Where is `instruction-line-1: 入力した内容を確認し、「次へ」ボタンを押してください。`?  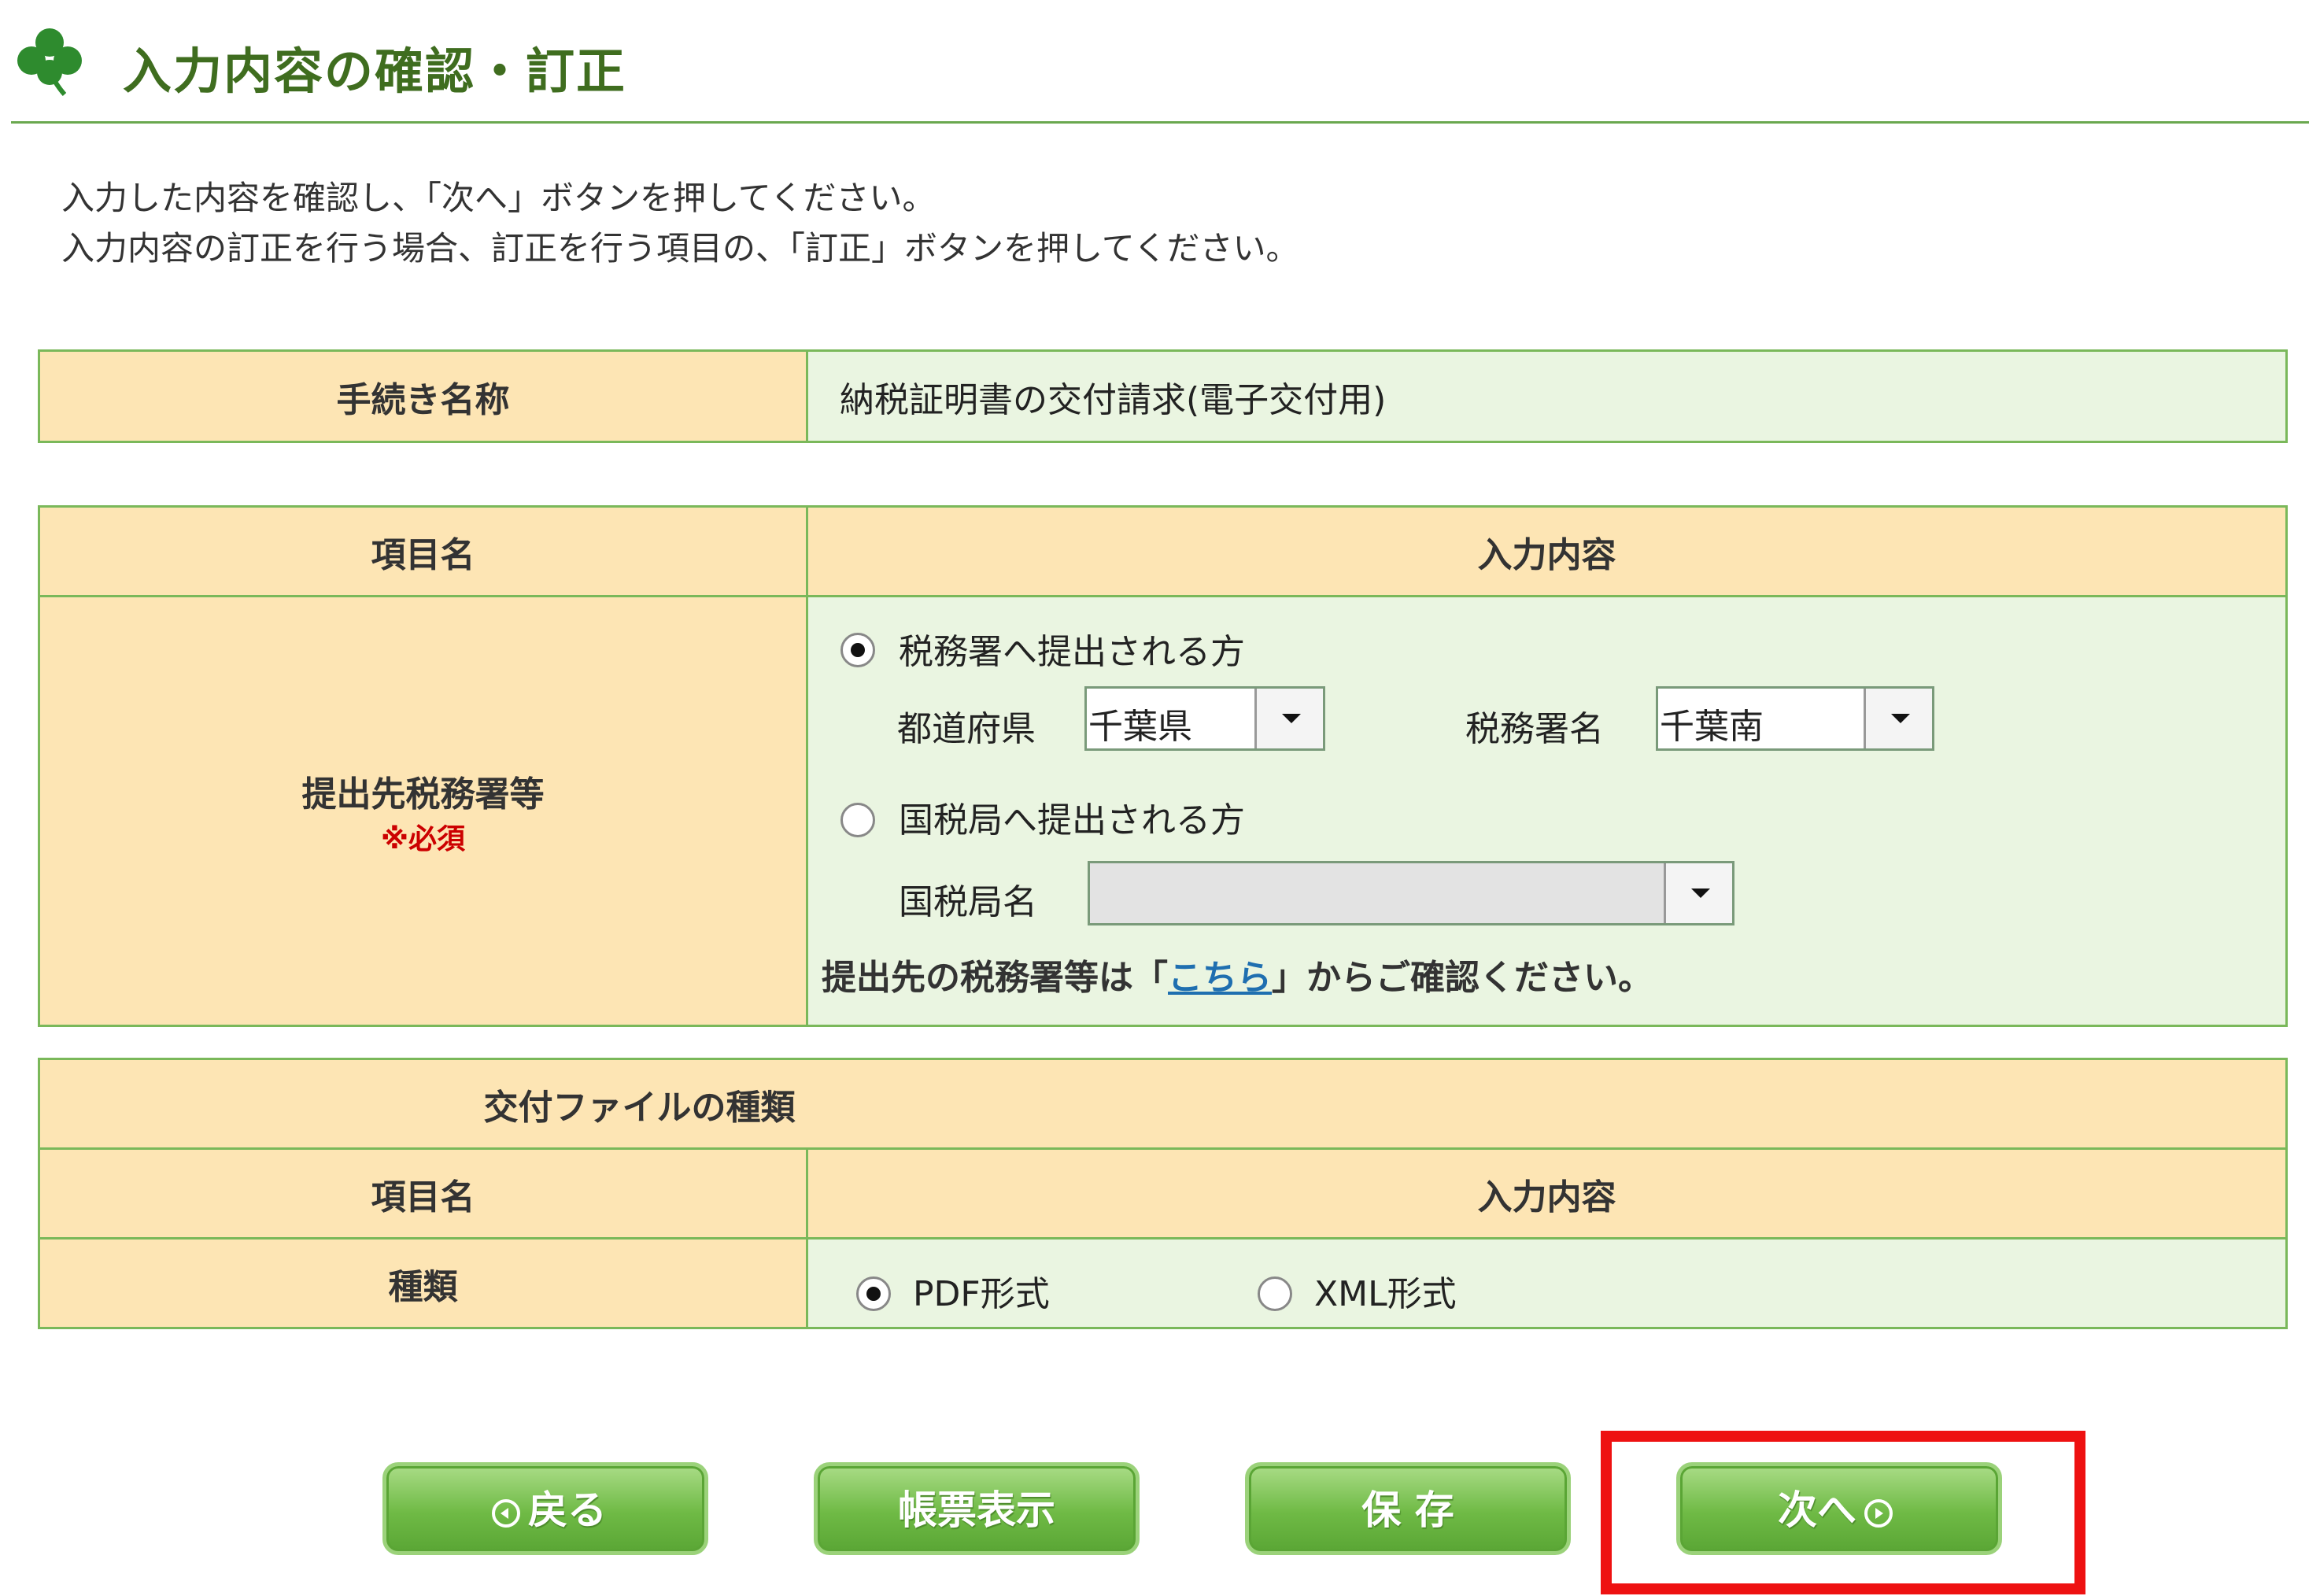 instruction-line-1: 入力した内容を確認し、「次へ」ボタンを押してください。 is located at coordinates (499, 198).